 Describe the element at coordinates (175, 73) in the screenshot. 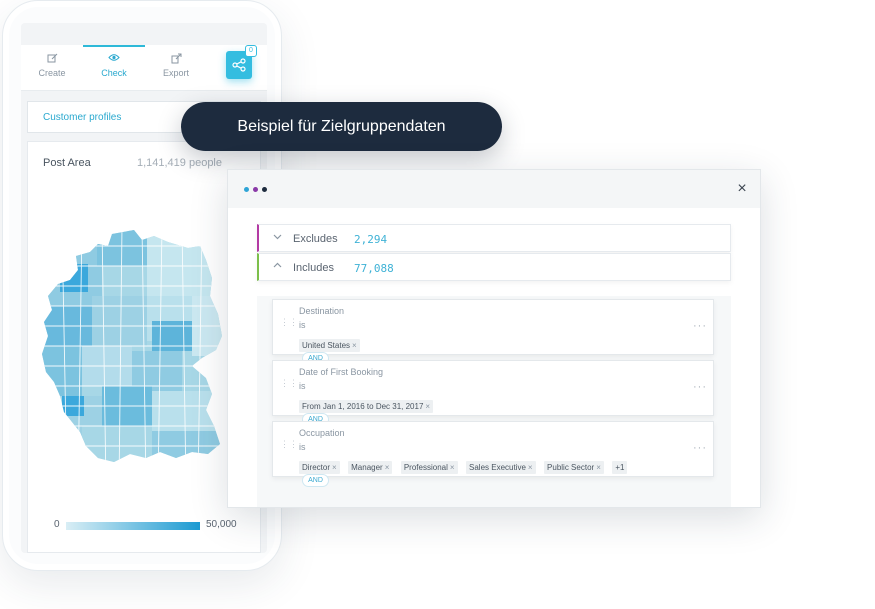

I see `tab-export-label: Export` at that location.